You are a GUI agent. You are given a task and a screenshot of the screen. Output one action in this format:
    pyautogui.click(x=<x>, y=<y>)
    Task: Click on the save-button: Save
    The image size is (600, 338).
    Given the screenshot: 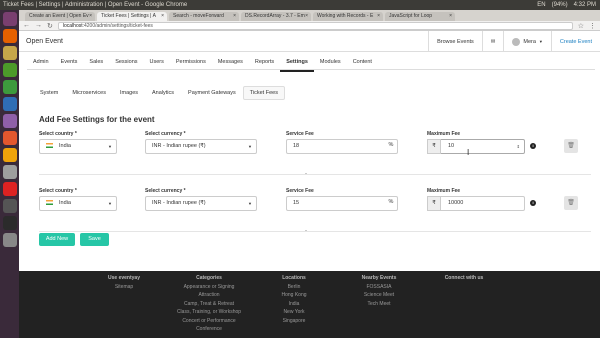 What is the action you would take?
    pyautogui.click(x=94, y=239)
    